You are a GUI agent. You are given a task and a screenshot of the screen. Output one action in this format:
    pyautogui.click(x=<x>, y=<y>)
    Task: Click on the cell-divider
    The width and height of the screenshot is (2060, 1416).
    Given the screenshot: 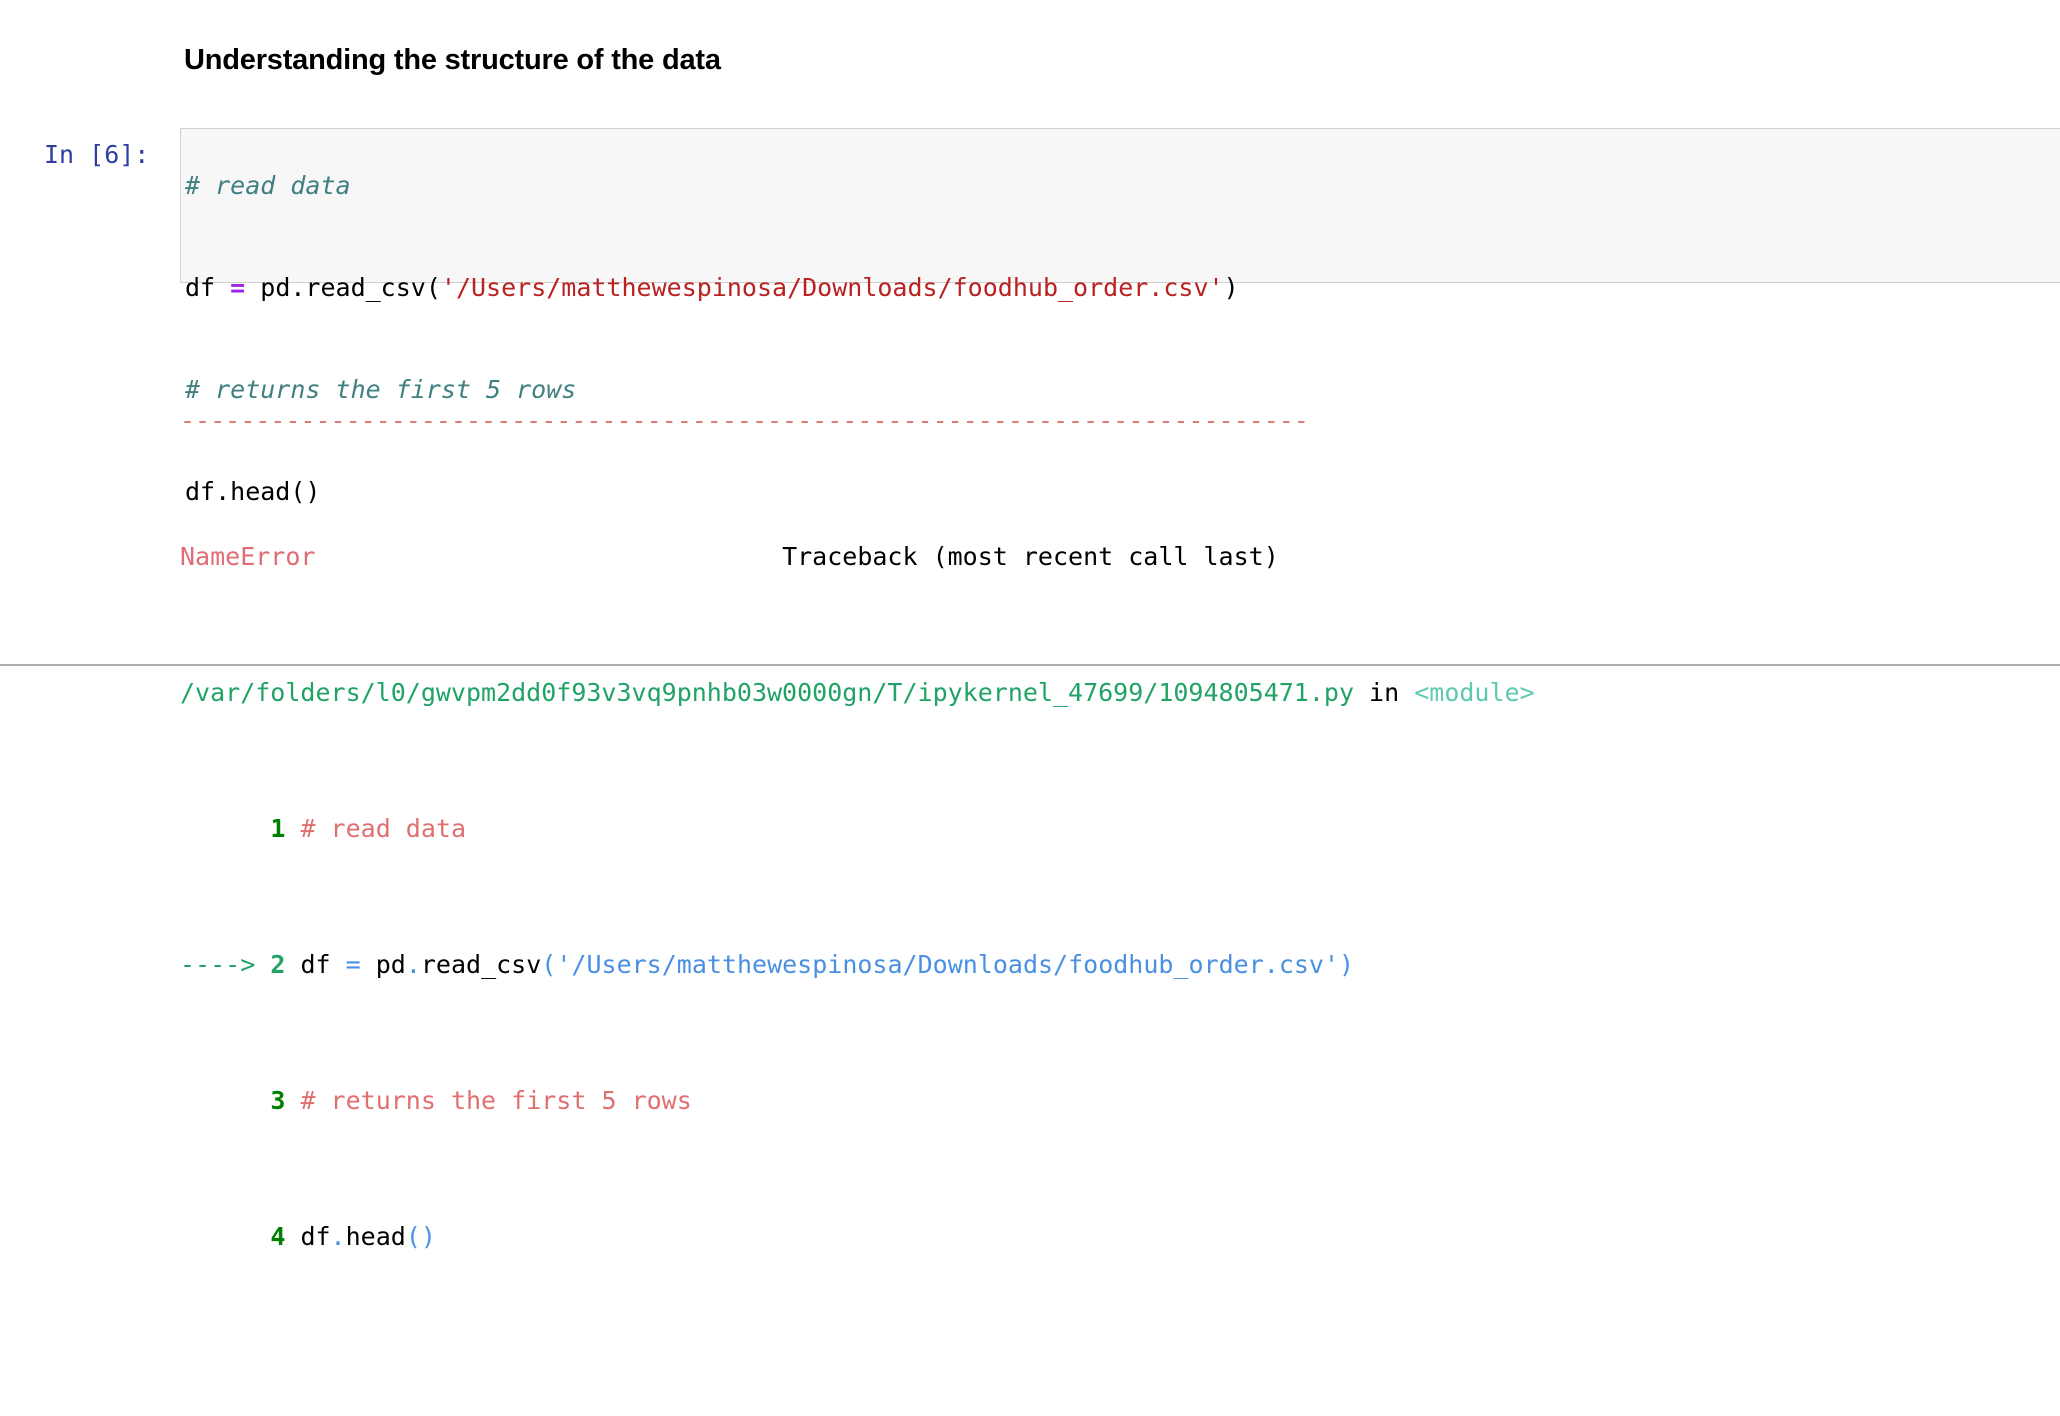 What is the action you would take?
    pyautogui.click(x=1030, y=665)
    